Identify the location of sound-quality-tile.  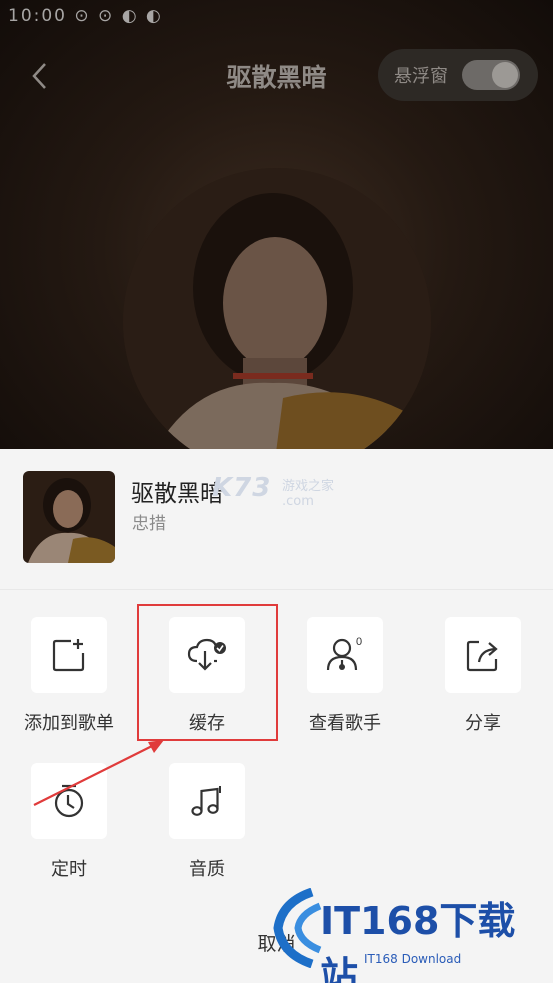
(207, 801).